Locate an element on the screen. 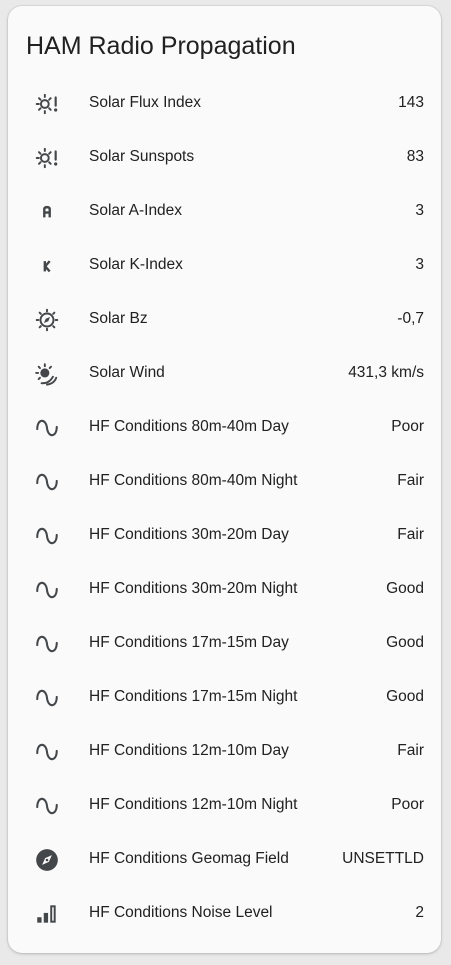  entity-row-hf-80m-40m-night: HF Conditions 80m-40m Night Fair is located at coordinates (224, 481).